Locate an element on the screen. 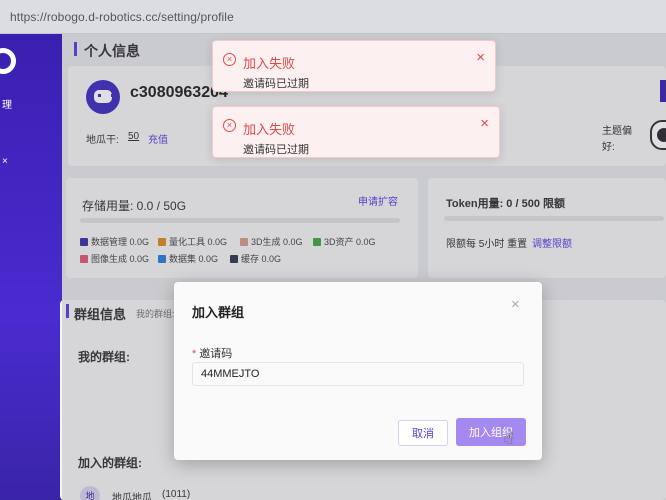 The width and height of the screenshot is (666, 500). required-marker: * is located at coordinates (194, 354).